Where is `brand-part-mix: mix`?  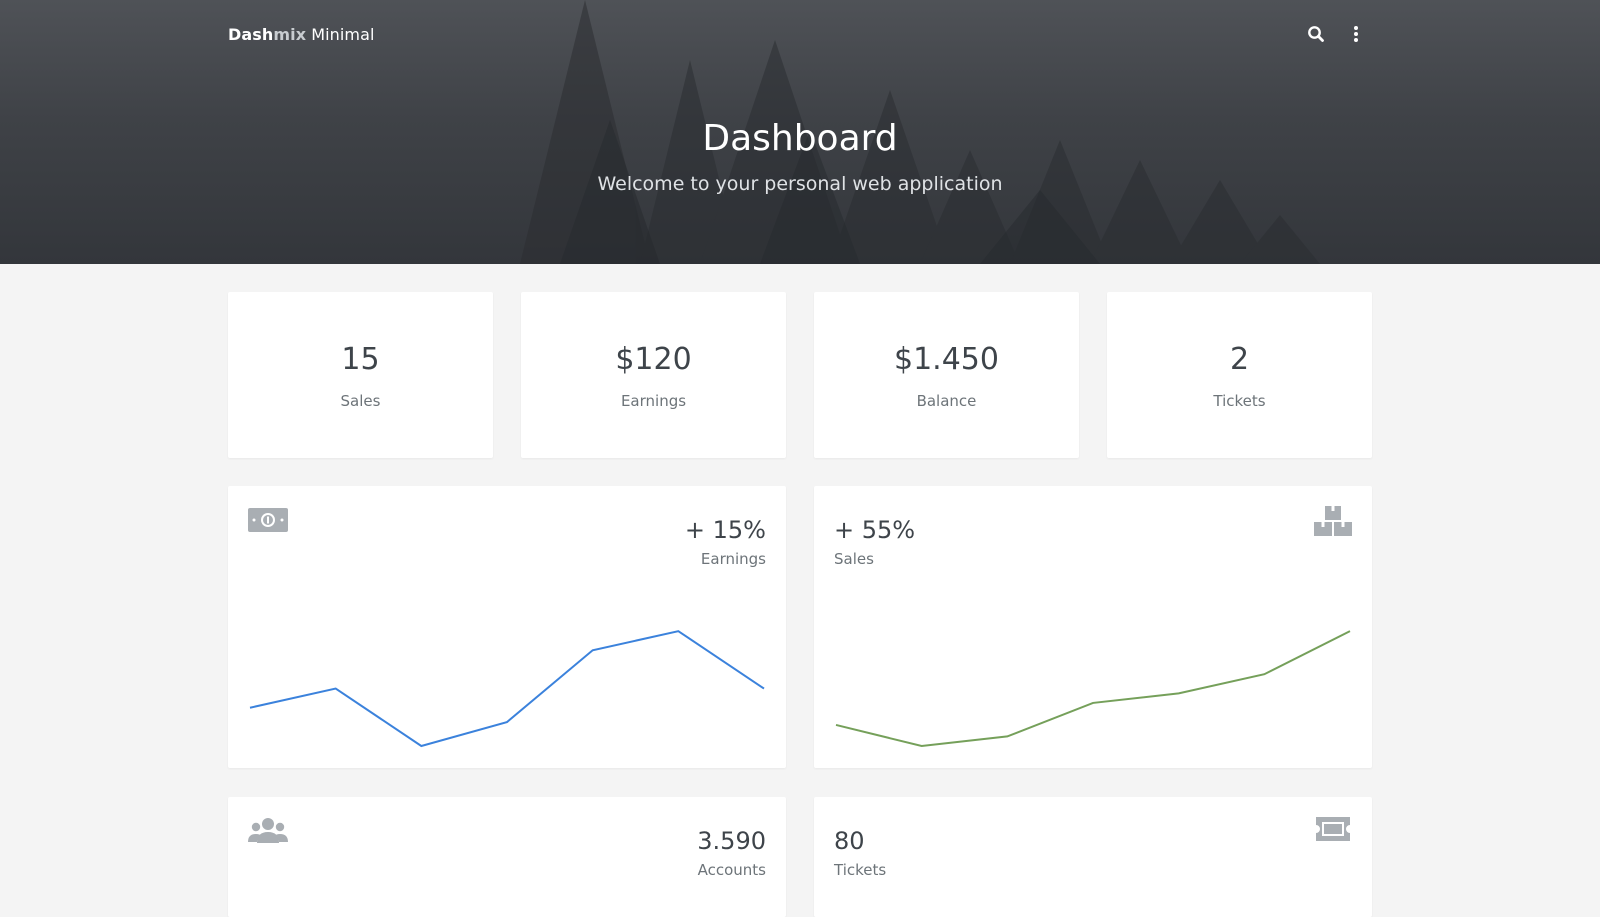 brand-part-mix: mix is located at coordinates (290, 34).